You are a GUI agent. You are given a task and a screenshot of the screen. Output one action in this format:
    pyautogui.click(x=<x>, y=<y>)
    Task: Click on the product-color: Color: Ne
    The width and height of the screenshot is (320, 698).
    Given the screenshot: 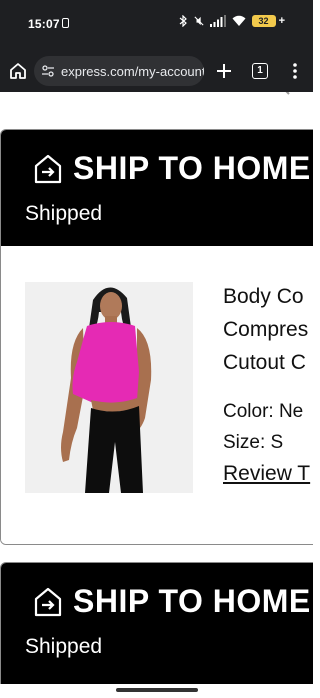 What is the action you would take?
    pyautogui.click(x=263, y=411)
    